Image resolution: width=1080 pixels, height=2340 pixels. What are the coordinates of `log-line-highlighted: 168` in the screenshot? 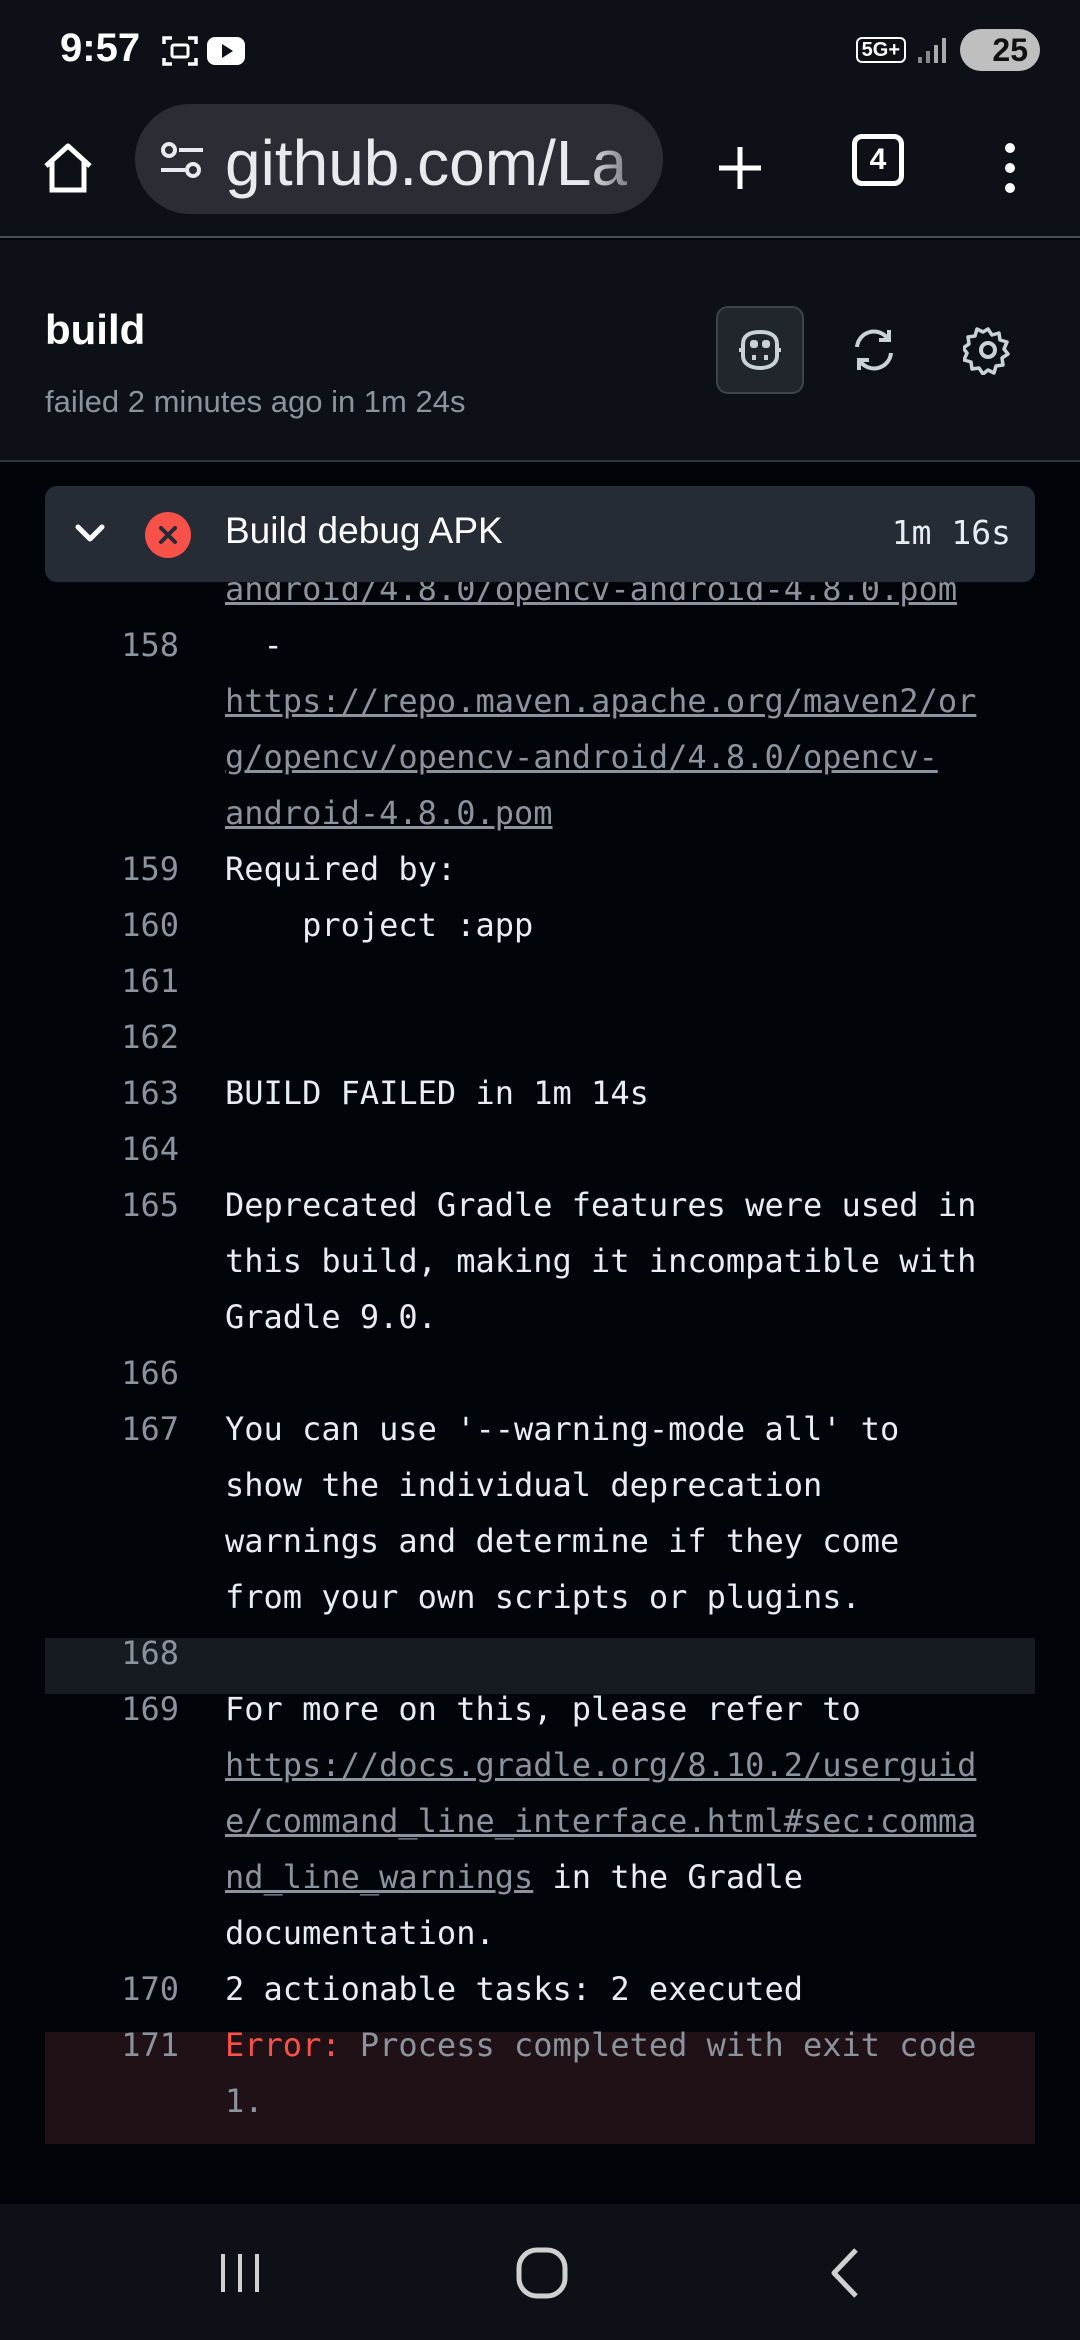 It's located at (540, 1664).